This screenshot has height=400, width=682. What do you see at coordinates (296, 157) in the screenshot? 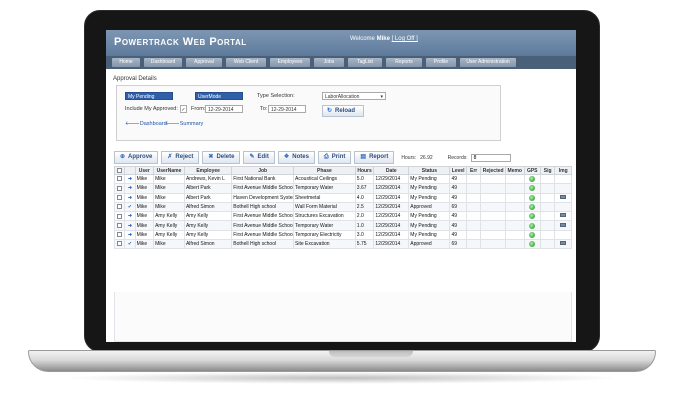
I see `notes-button: ❖ Notes` at bounding box center [296, 157].